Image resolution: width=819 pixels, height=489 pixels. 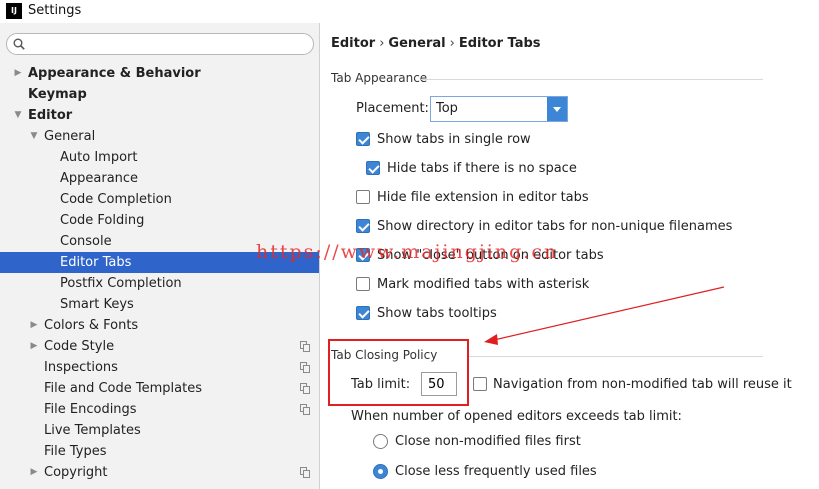 What do you see at coordinates (19, 44) in the screenshot?
I see `search-icon` at bounding box center [19, 44].